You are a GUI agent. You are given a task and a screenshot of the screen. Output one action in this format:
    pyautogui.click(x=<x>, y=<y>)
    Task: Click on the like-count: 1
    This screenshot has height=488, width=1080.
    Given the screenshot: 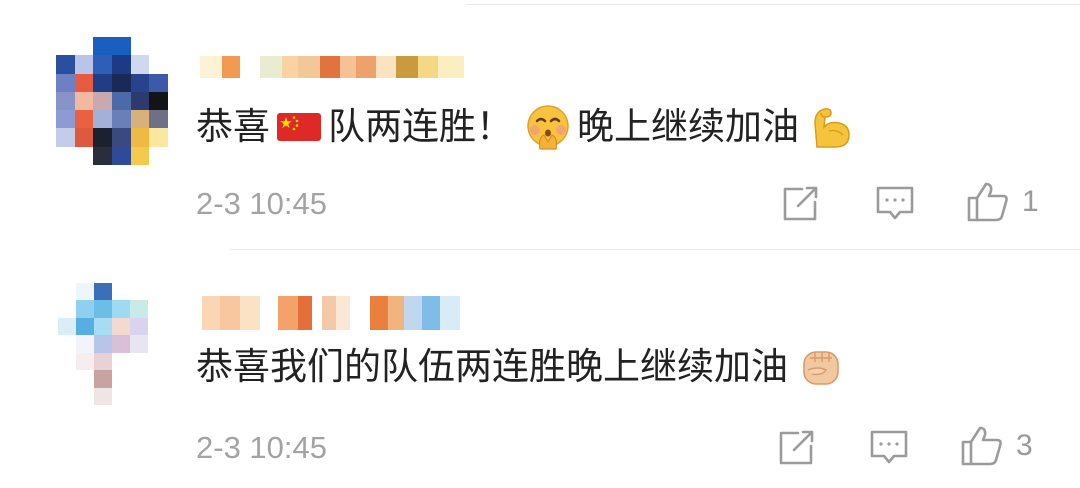 What is the action you would take?
    pyautogui.click(x=1030, y=201)
    